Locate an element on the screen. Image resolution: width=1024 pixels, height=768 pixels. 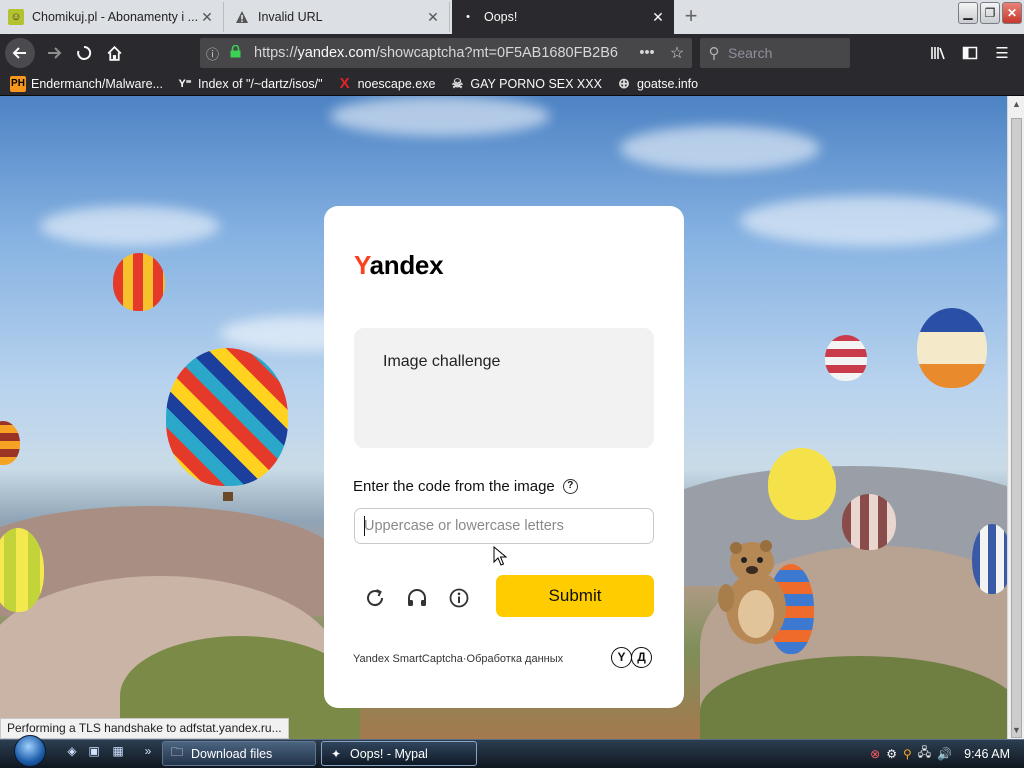
page-actions-icon: ••• is located at coordinates (647, 53).